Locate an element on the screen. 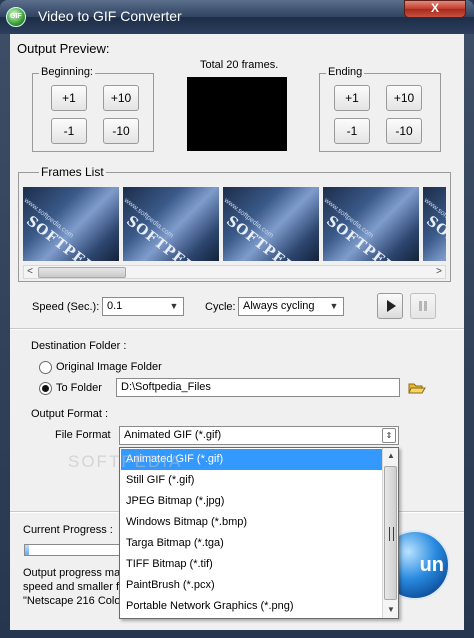 Image resolution: width=474 pixels, height=638 pixels. title-bar: GIF Video to GIF Converter X is located at coordinates (237, 17).